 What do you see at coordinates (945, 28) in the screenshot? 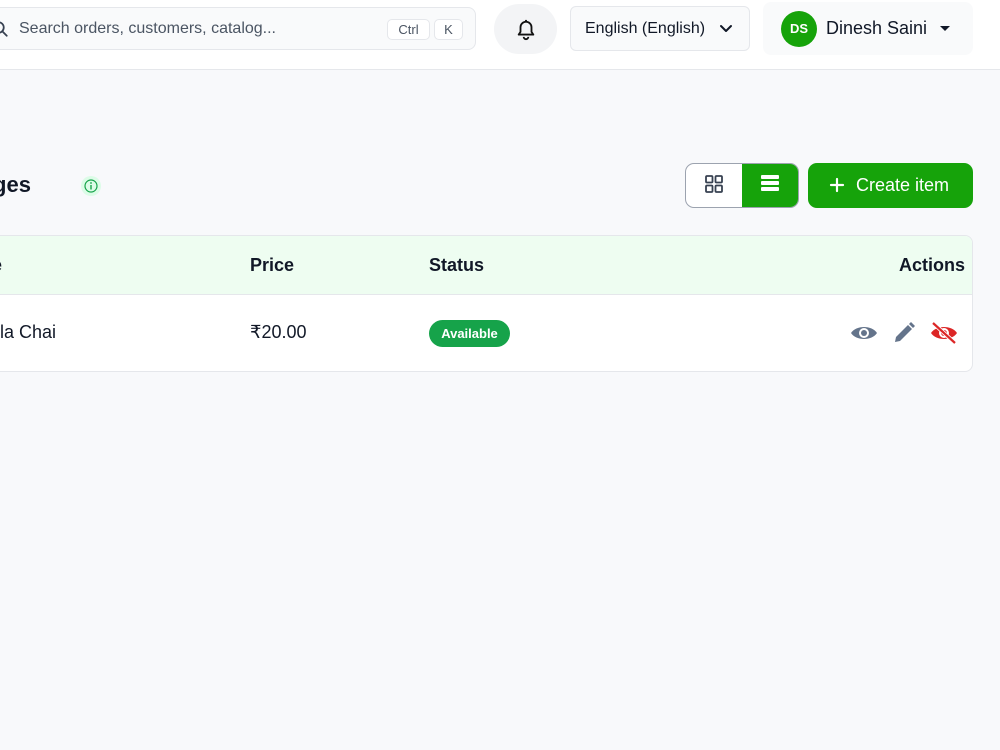
I see `caret-down-icon` at bounding box center [945, 28].